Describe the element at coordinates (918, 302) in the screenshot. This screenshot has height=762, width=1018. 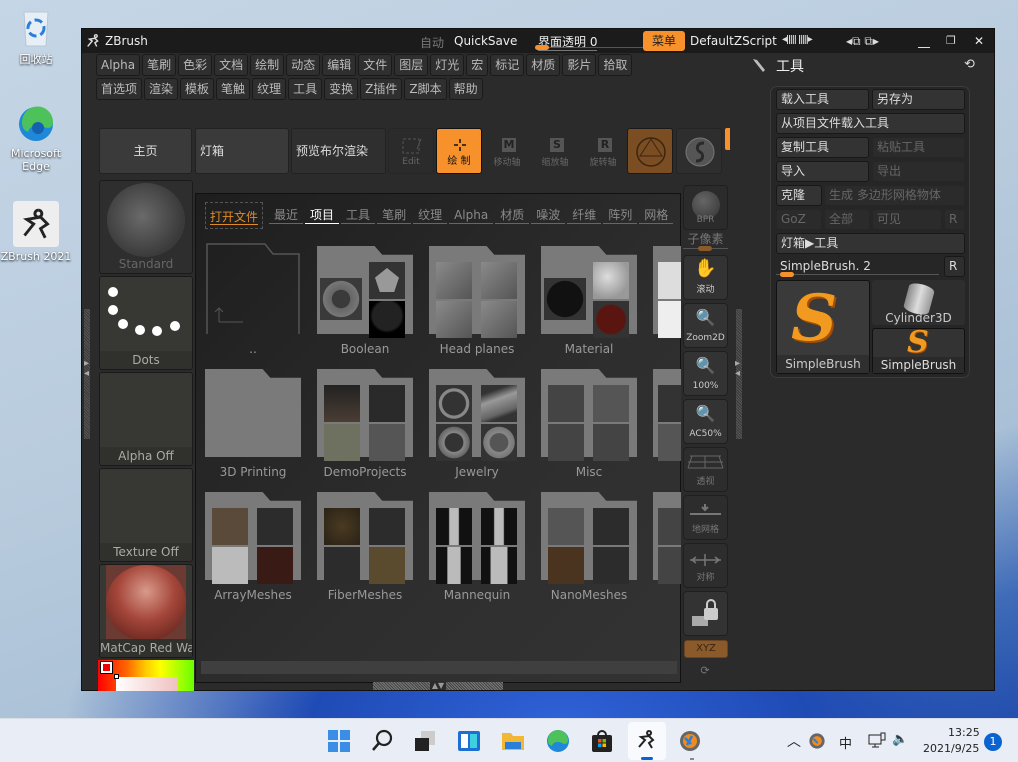
I see `tool-thumb-cylinder3d: Cylinder3D` at that location.